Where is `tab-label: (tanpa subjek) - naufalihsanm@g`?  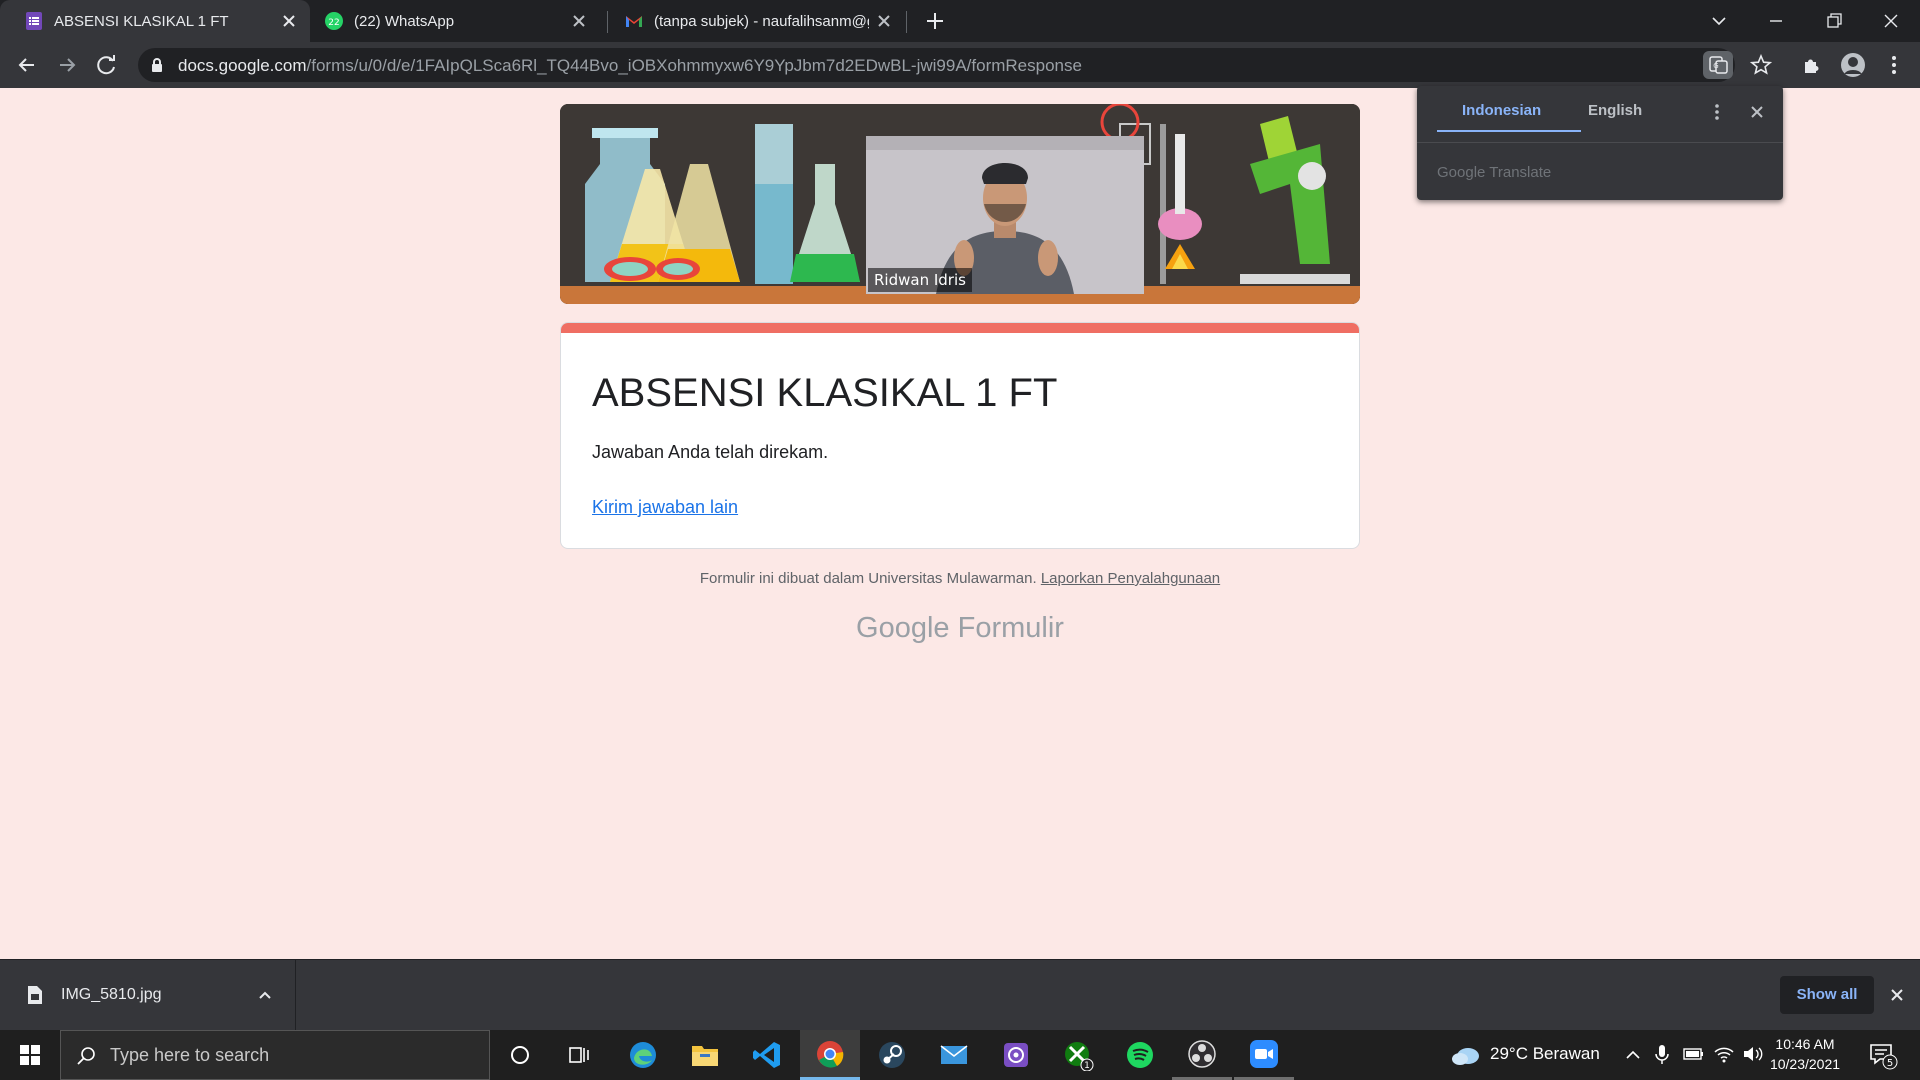
tab-label: (tanpa subjek) - naufalihsanm@g is located at coordinates (761, 21).